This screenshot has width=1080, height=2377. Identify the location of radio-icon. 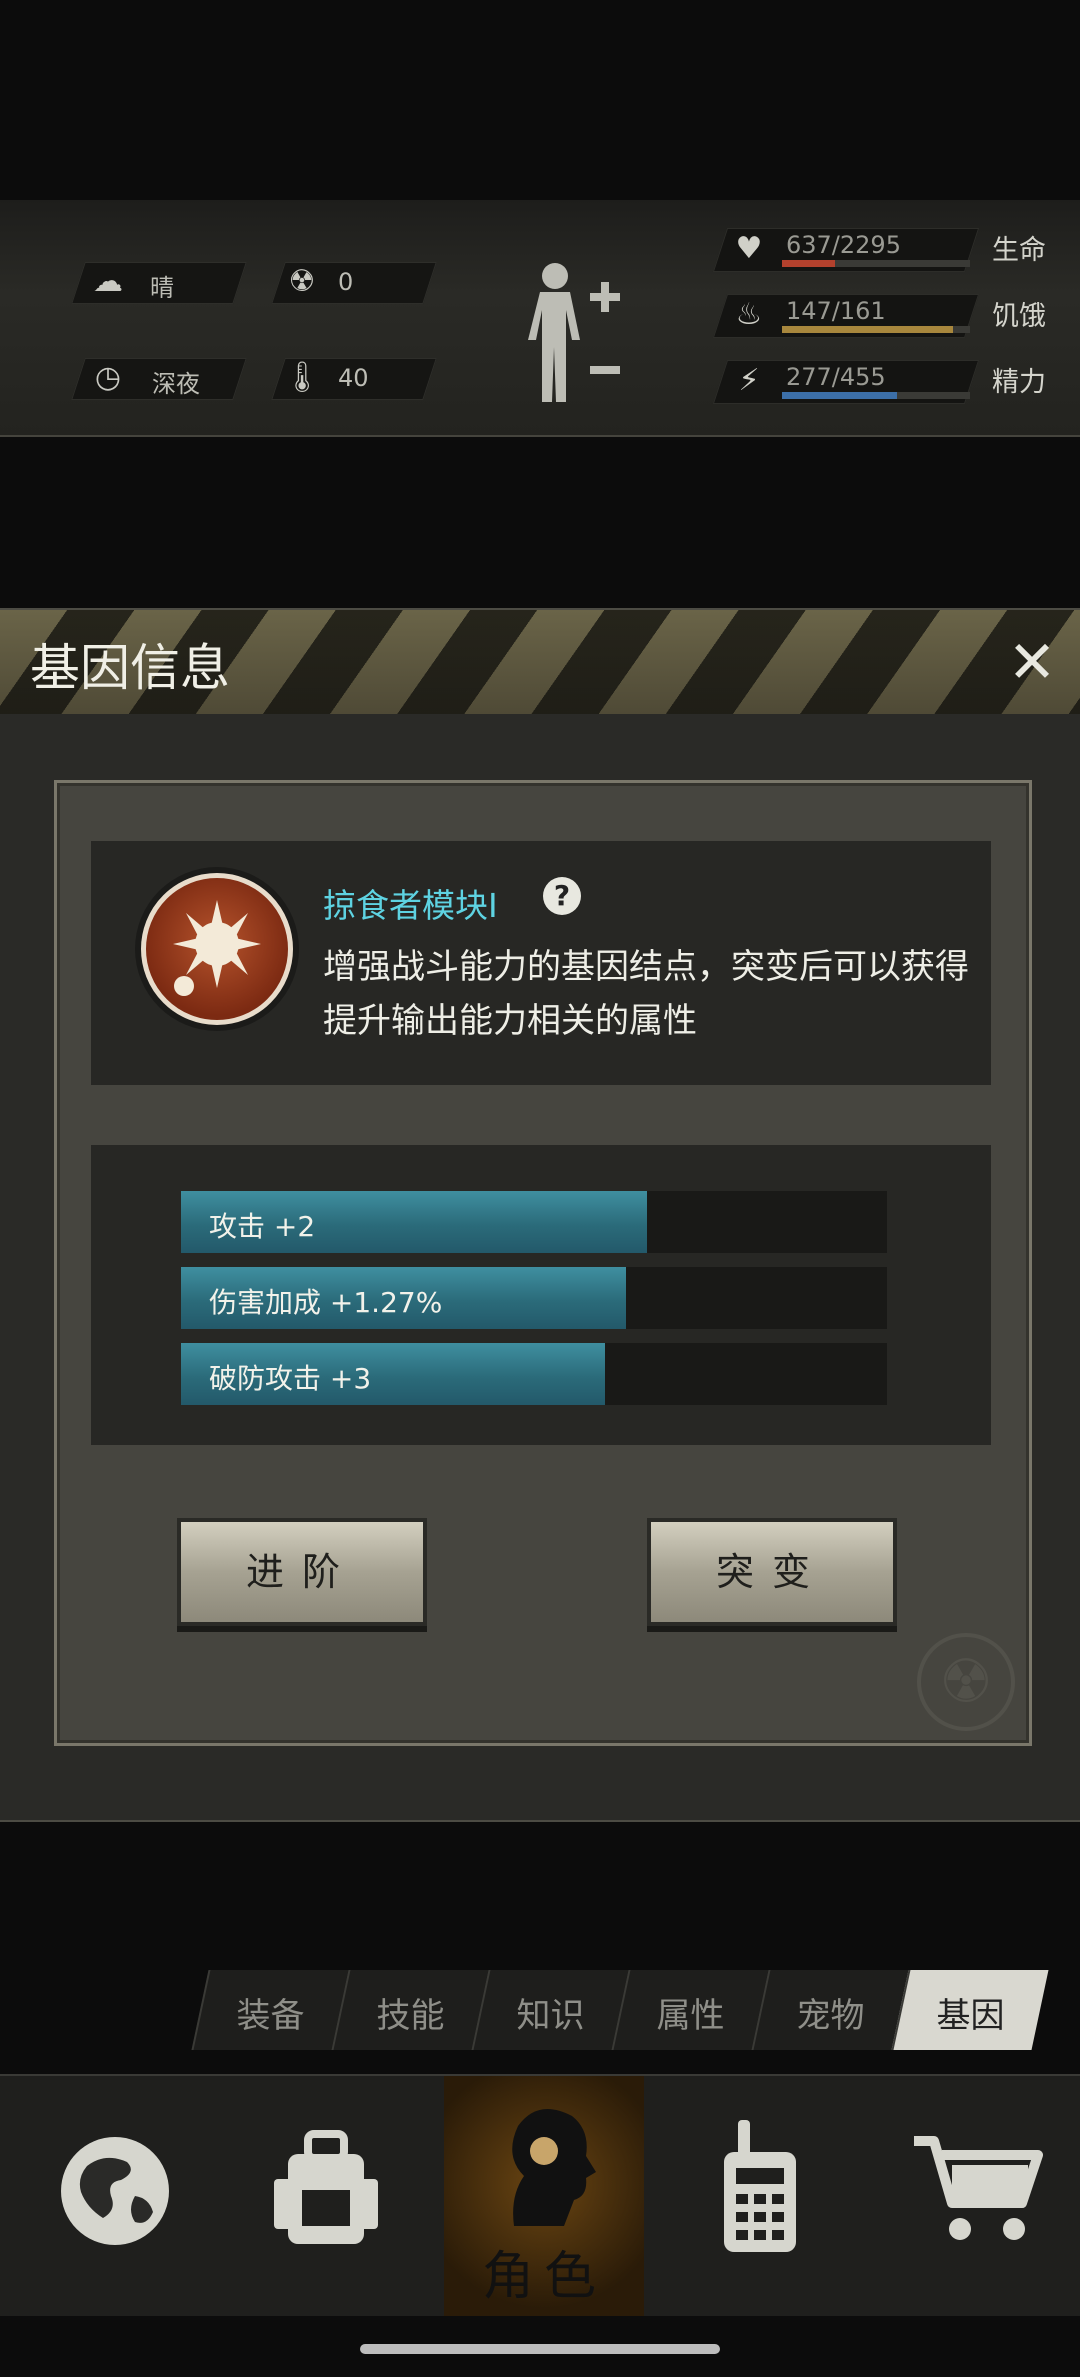
(760, 2186).